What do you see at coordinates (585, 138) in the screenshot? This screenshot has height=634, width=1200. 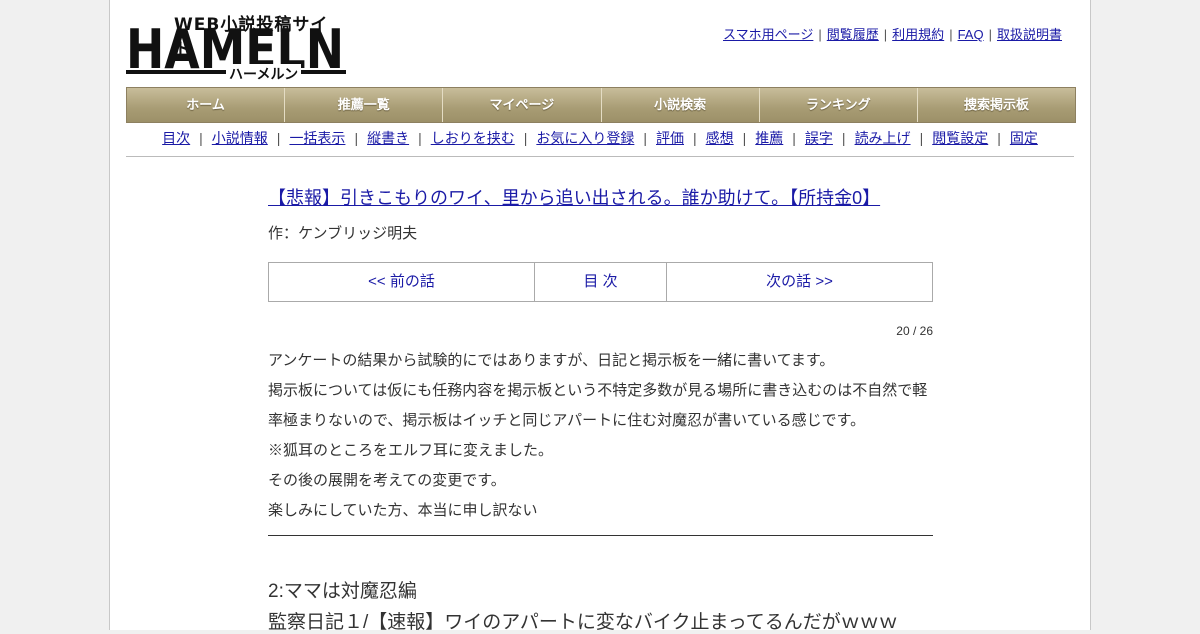 I see `subnav-favorite: お気に入り登録` at bounding box center [585, 138].